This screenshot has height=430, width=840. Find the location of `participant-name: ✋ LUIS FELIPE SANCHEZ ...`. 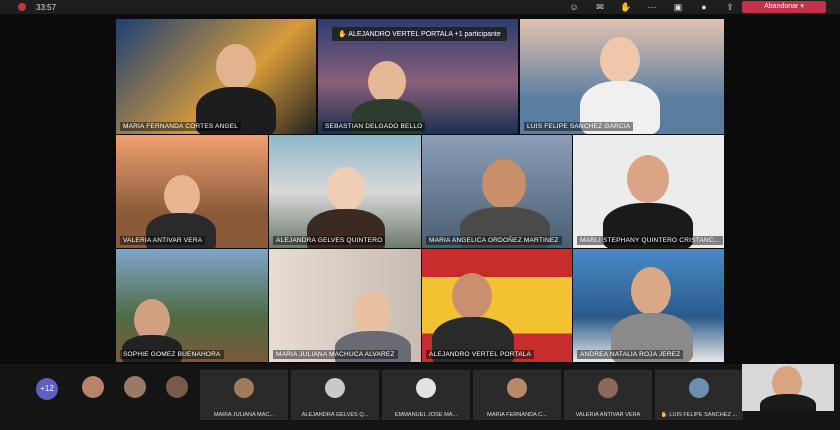

participant-name: ✋ LUIS FELIPE SANCHEZ ... is located at coordinates (699, 415).